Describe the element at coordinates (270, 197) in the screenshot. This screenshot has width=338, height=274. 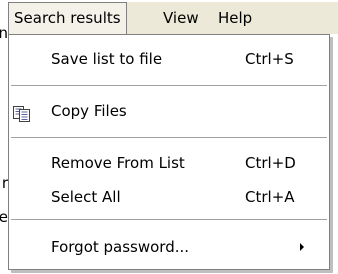
I see `menu-item-select-all-shortcut: Ctrl+A` at that location.